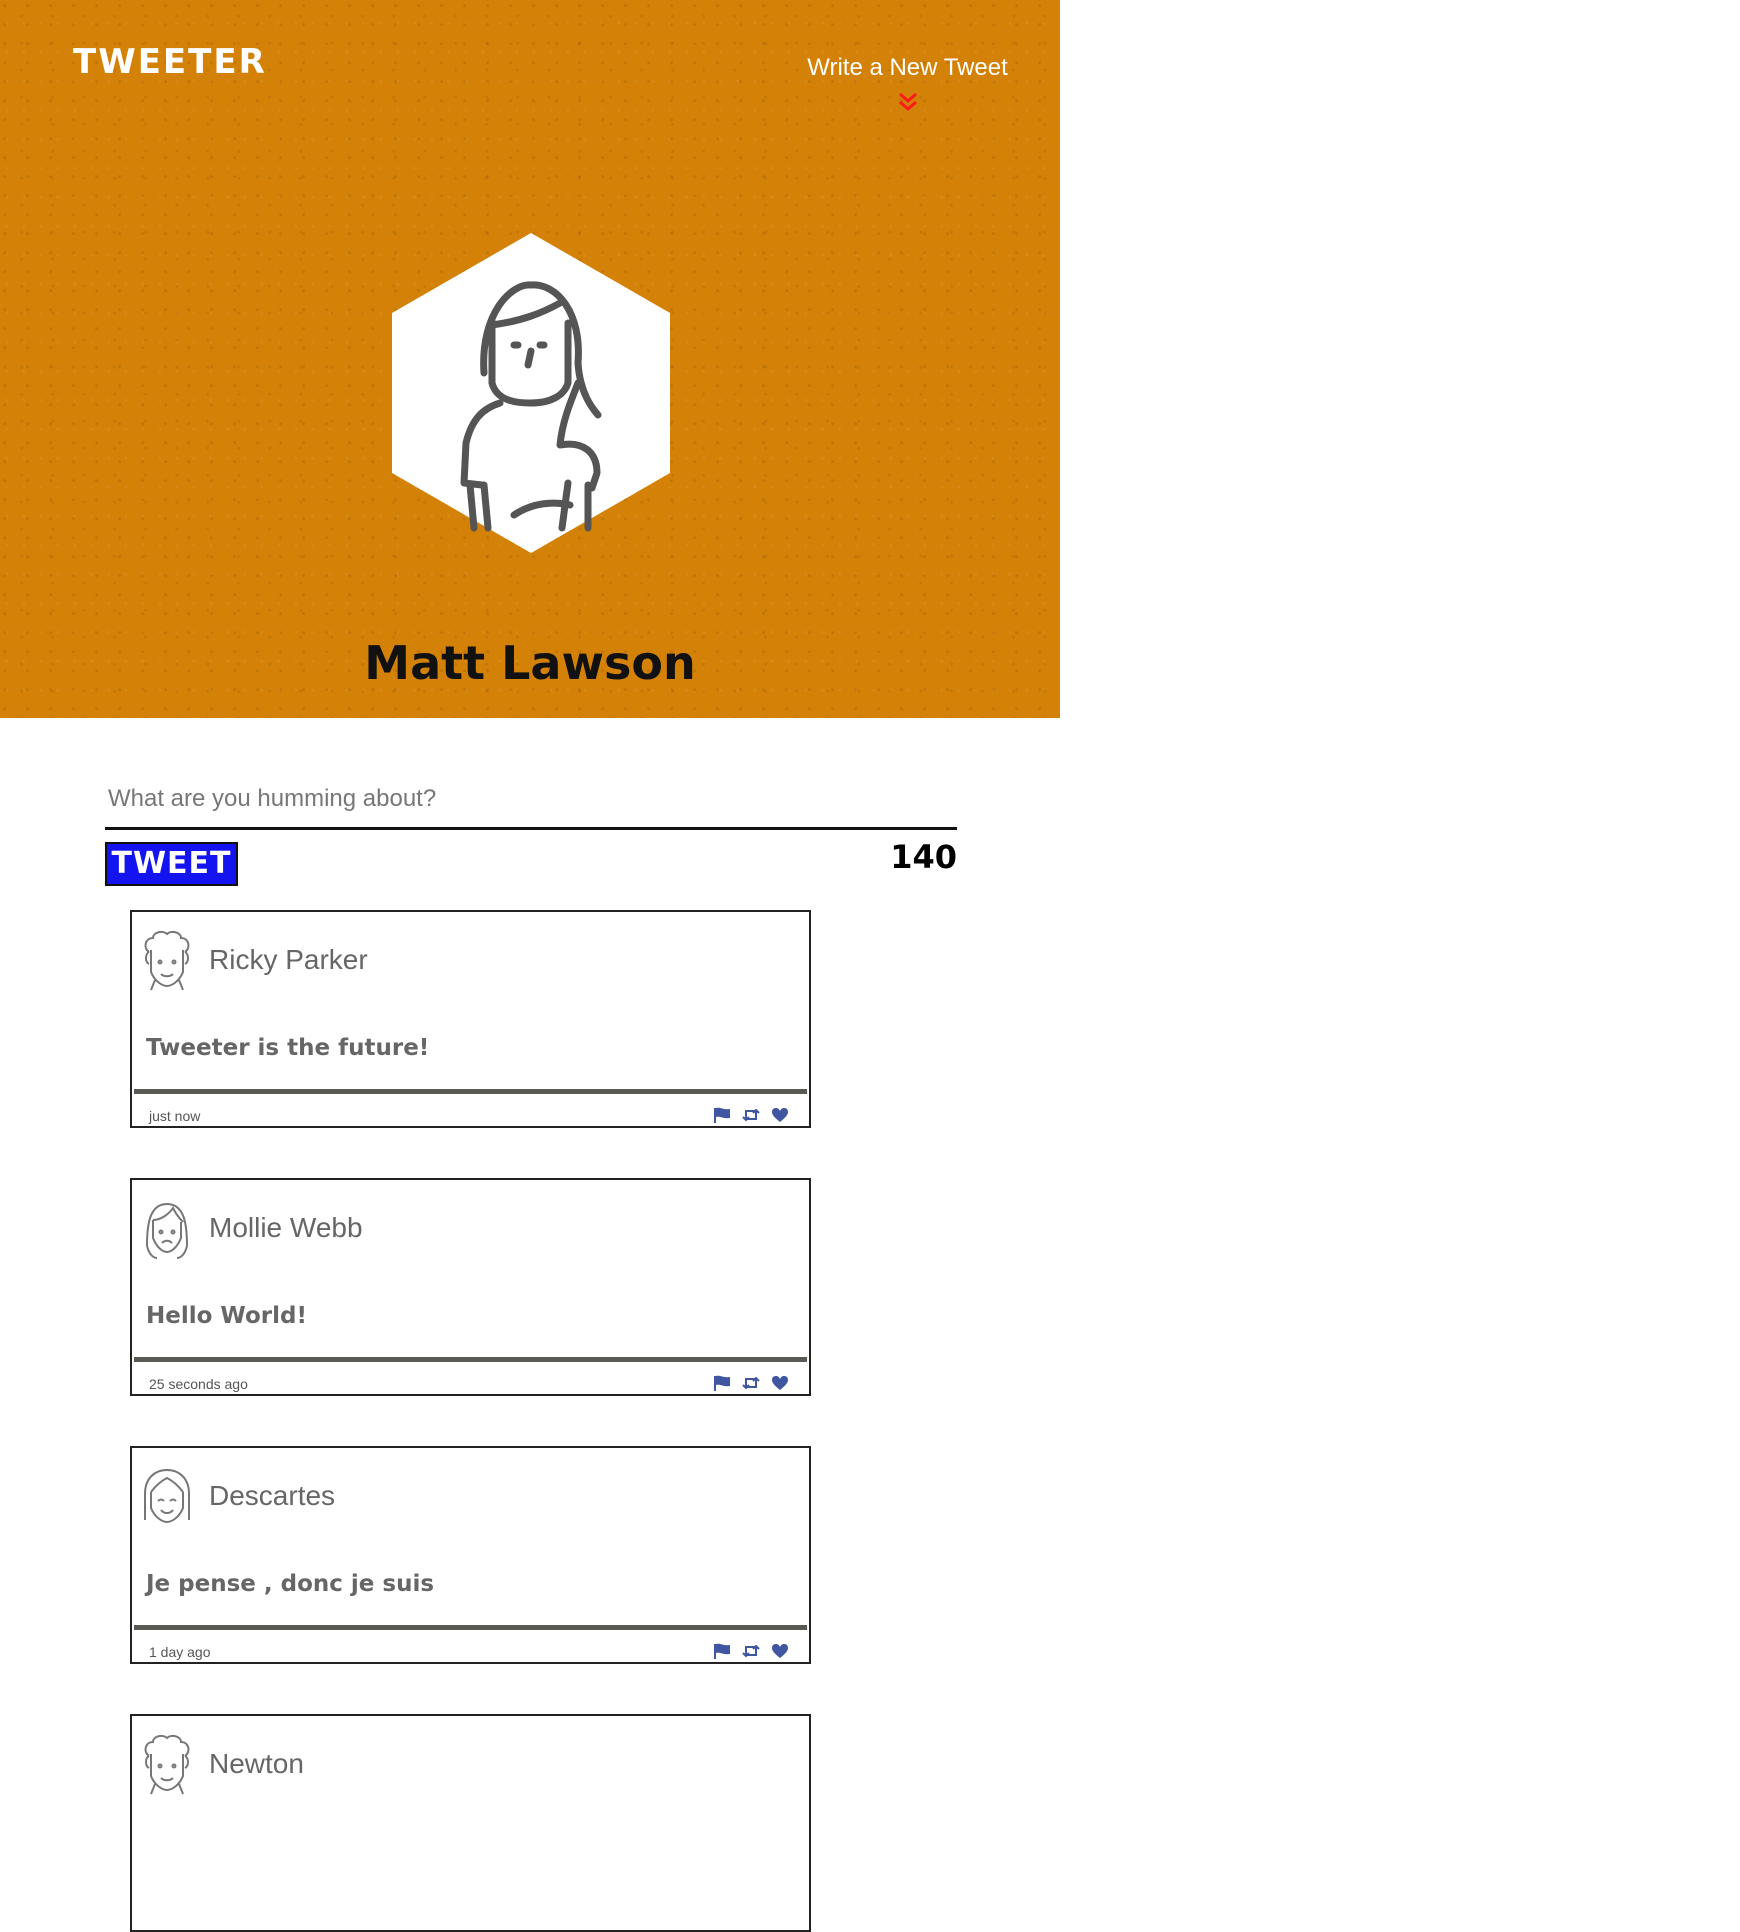 Image resolution: width=1740 pixels, height=1932 pixels. Describe the element at coordinates (170, 62) in the screenshot. I see `app-logo: TWEETER` at that location.